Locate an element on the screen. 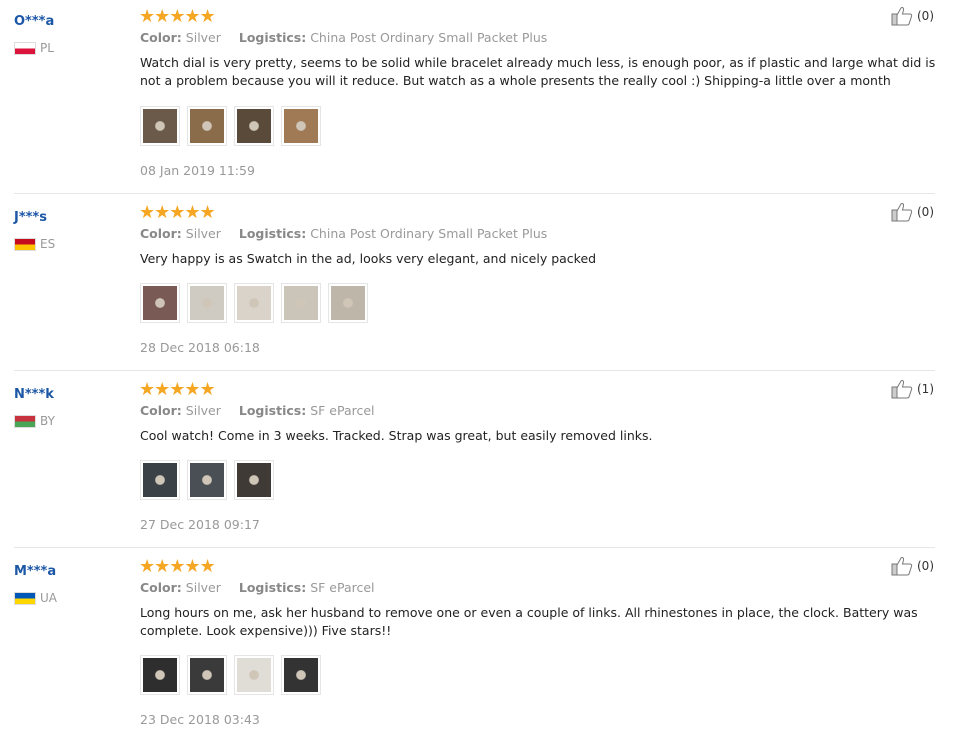 The image size is (966, 733). helpful-count: (1) is located at coordinates (925, 389).